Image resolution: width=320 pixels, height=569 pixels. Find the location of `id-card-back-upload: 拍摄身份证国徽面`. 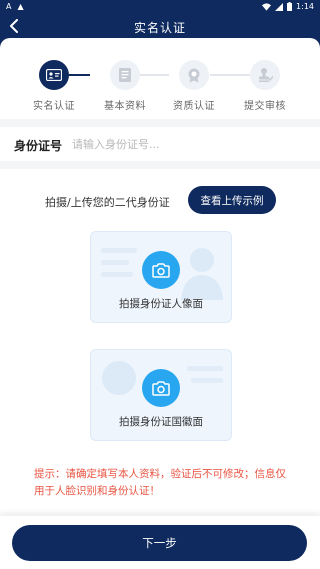

id-card-back-upload: 拍摄身份证国徽面 is located at coordinates (161, 395).